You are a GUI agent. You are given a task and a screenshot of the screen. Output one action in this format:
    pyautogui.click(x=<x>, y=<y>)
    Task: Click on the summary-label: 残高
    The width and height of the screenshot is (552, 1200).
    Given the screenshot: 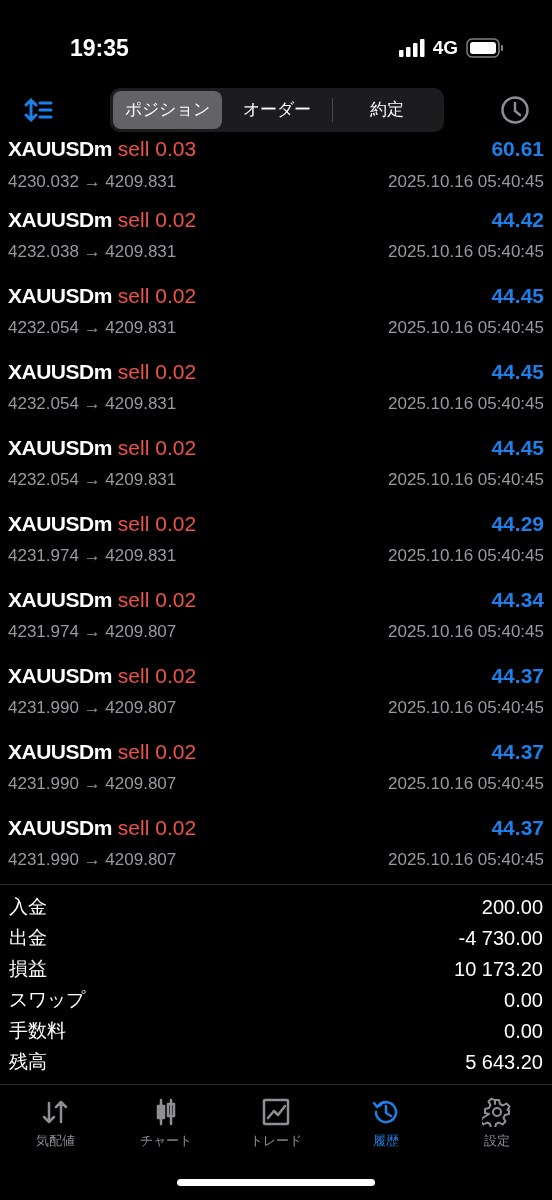 What is the action you would take?
    pyautogui.click(x=28, y=1061)
    